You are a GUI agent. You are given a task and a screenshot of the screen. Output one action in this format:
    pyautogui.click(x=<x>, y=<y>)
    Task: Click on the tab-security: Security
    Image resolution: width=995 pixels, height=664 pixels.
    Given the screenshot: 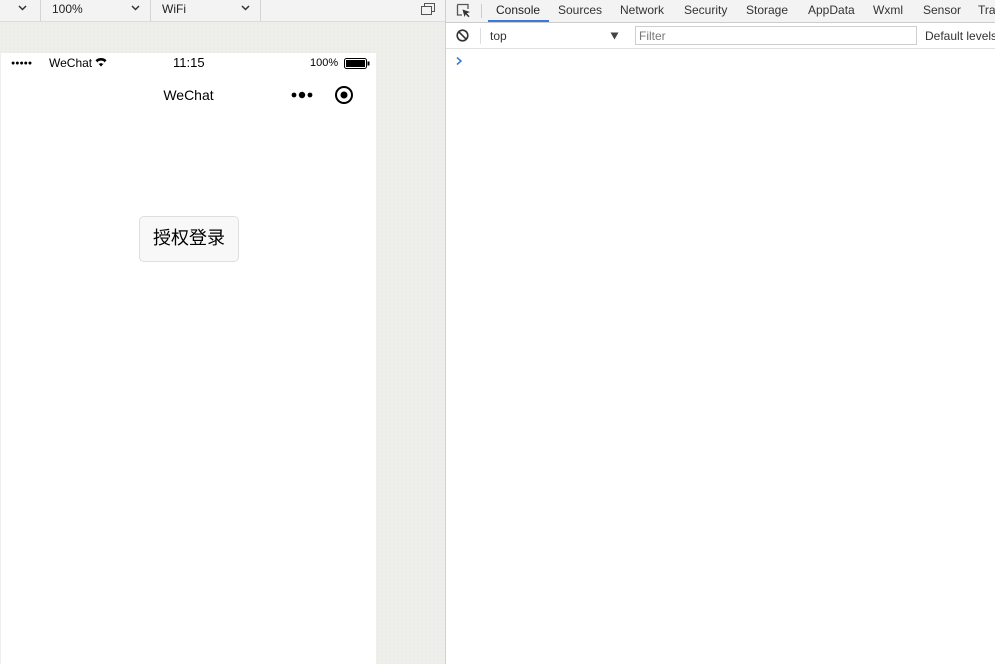 What is the action you would take?
    pyautogui.click(x=705, y=10)
    